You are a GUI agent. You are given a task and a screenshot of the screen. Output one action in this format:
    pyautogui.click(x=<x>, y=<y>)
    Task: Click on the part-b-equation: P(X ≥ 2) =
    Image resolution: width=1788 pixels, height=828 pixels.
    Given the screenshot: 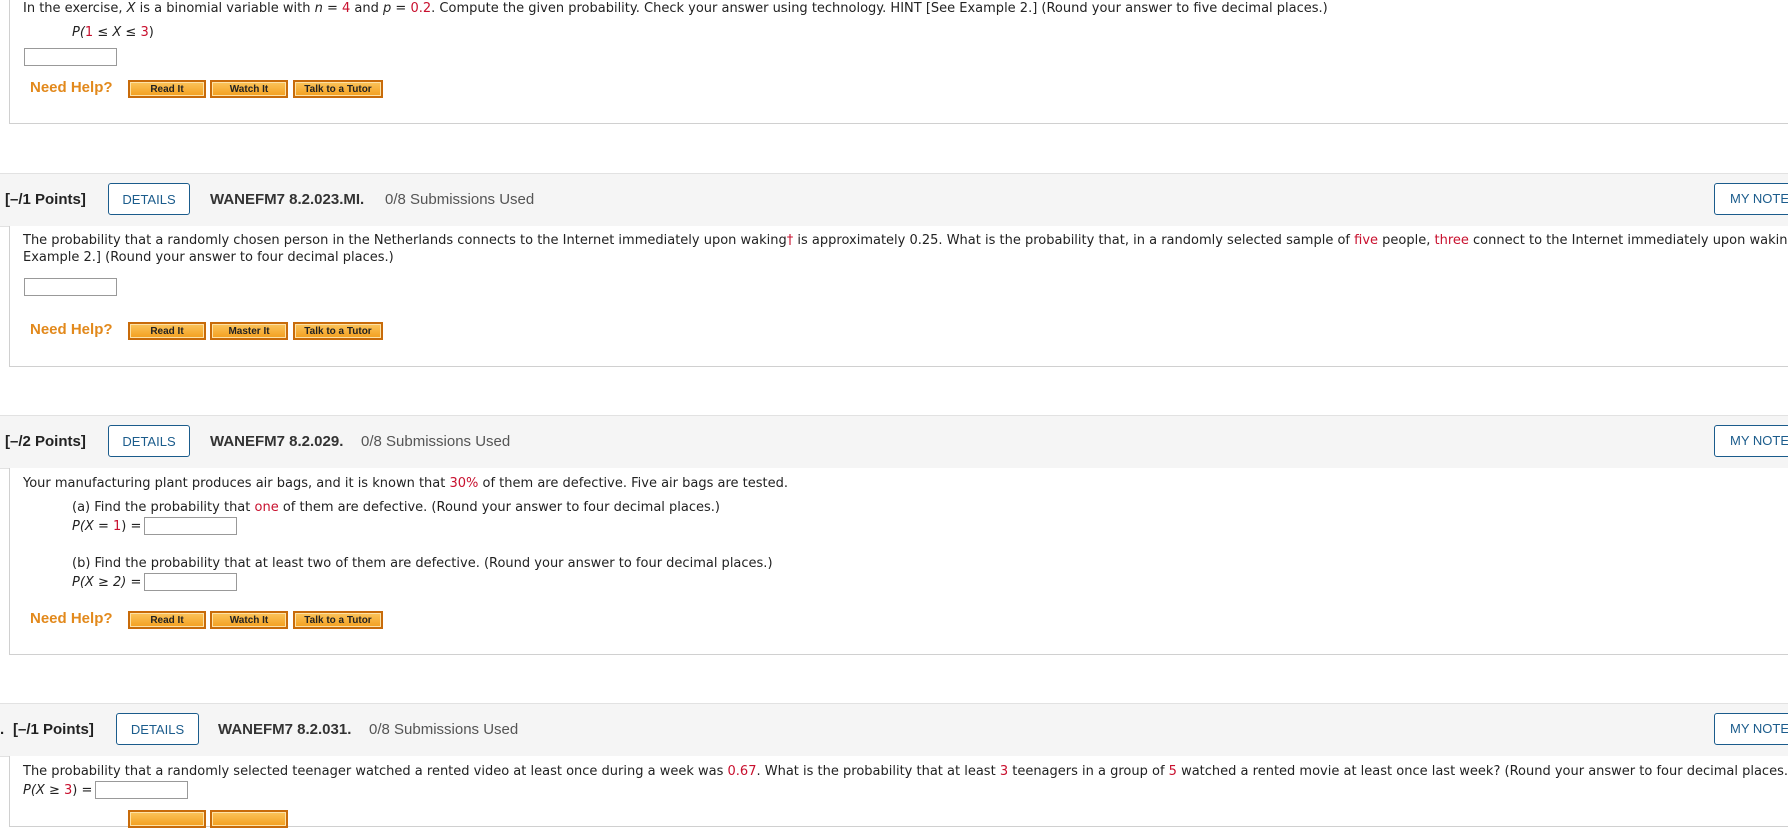 What is the action you would take?
    pyautogui.click(x=107, y=582)
    